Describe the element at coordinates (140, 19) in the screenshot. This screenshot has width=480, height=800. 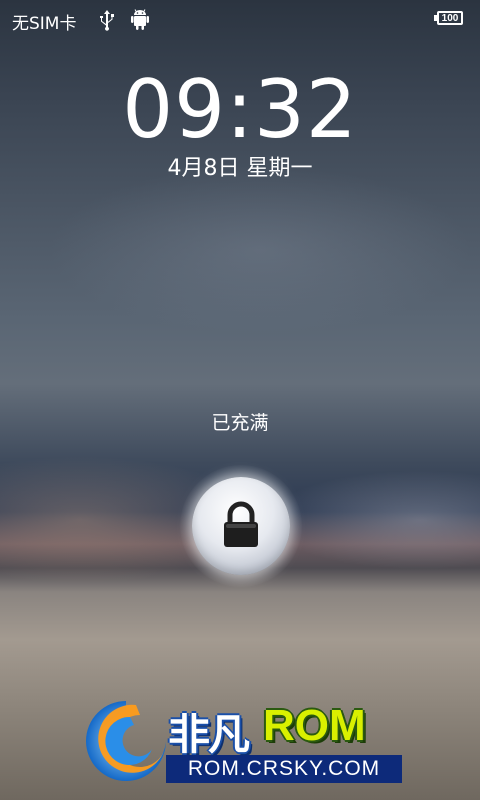
I see `android-debug-icon` at that location.